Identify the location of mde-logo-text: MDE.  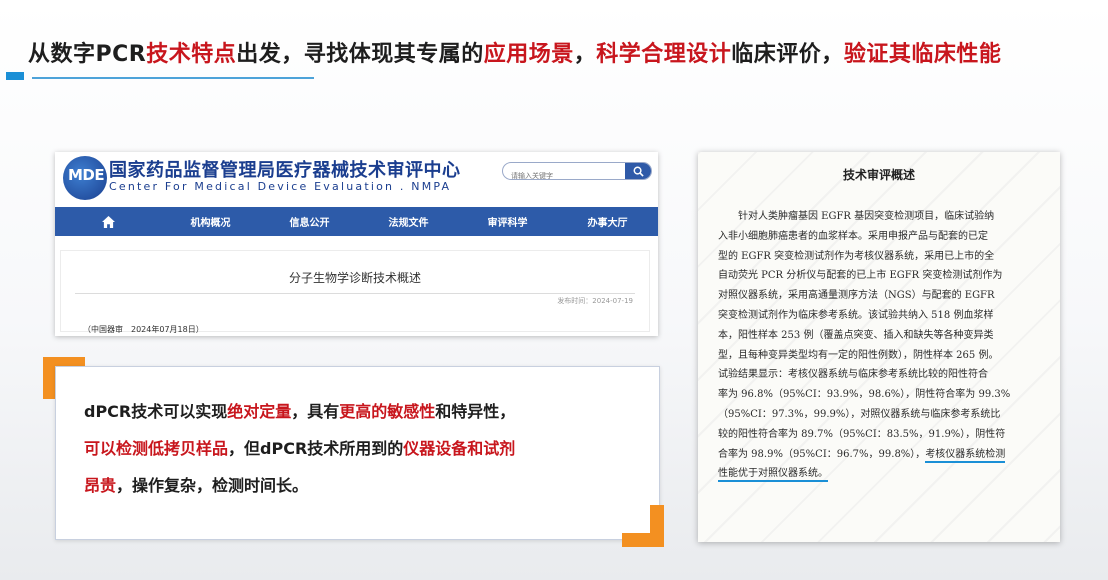
(86, 175).